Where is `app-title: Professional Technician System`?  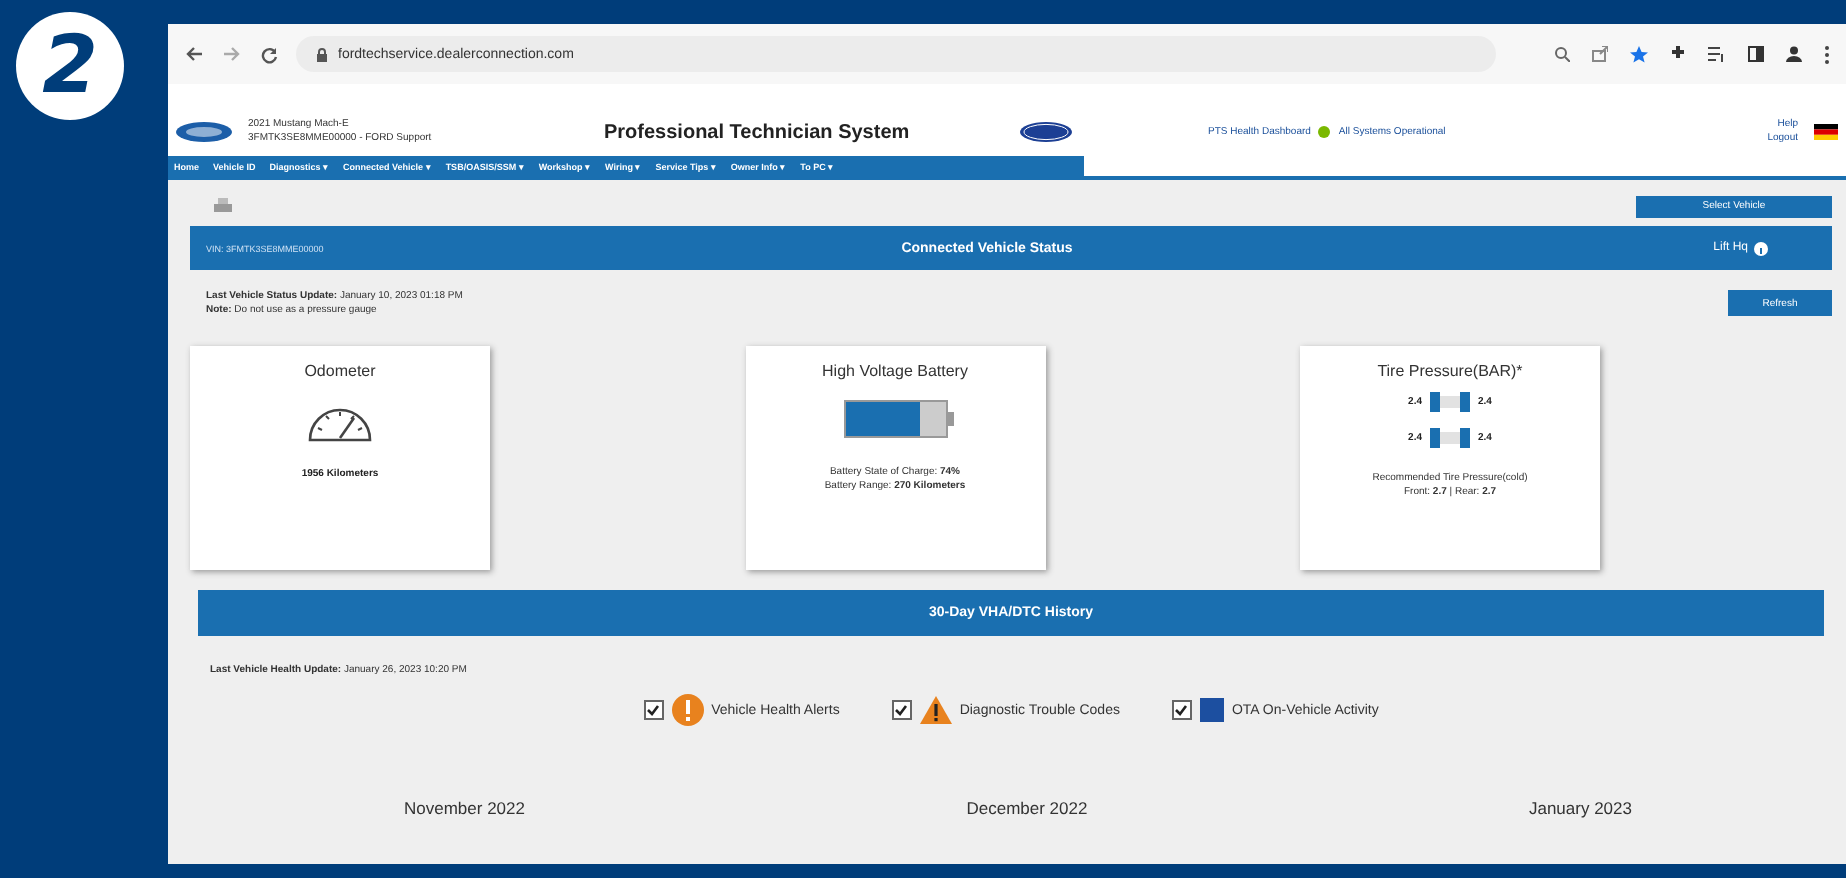 app-title: Professional Technician System is located at coordinates (758, 132).